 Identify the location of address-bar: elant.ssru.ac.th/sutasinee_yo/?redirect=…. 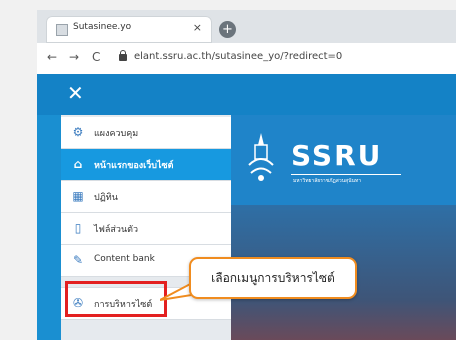
(238, 56).